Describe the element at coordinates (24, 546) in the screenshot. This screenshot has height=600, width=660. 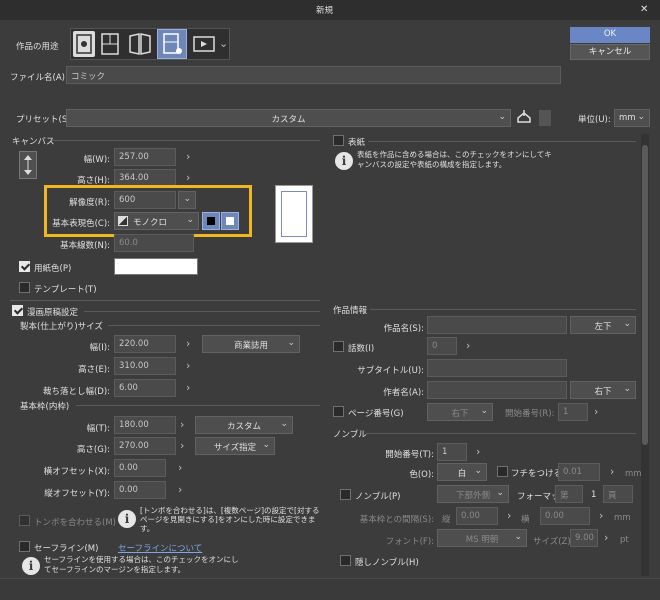
I see `safeline-checkbox` at that location.